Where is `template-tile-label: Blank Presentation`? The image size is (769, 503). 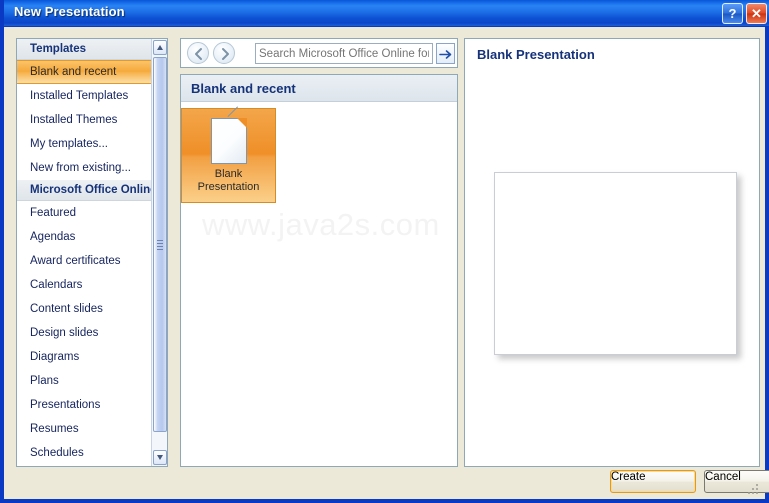 template-tile-label: Blank Presentation is located at coordinates (228, 180).